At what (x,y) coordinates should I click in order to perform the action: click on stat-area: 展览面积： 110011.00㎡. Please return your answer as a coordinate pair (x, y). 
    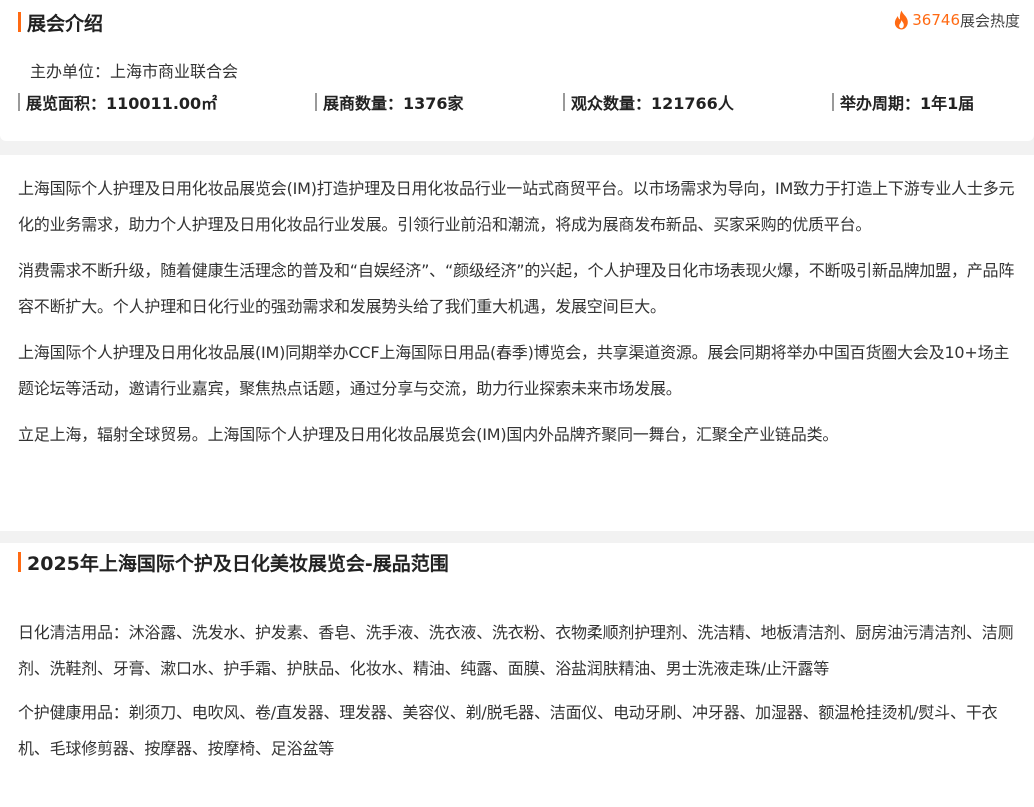
    Looking at the image, I should click on (117, 102).